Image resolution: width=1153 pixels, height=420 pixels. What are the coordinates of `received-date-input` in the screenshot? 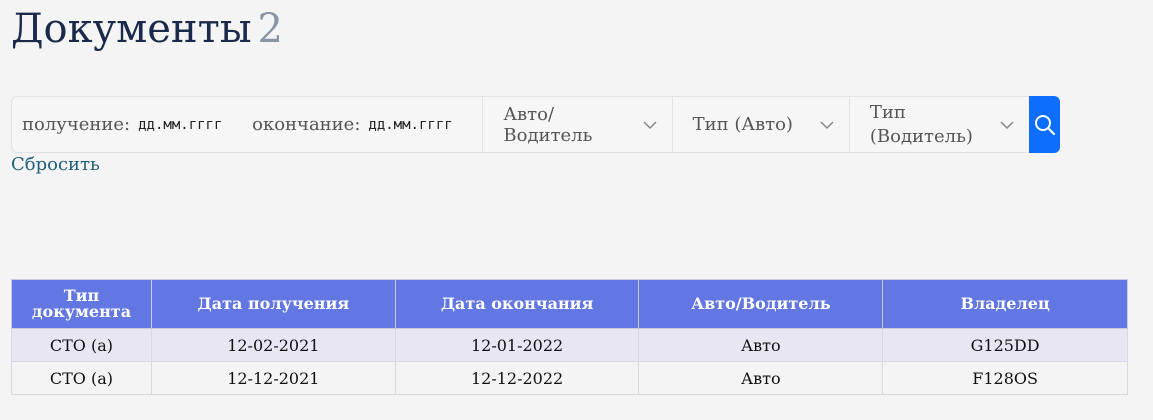 It's located at (188, 124).